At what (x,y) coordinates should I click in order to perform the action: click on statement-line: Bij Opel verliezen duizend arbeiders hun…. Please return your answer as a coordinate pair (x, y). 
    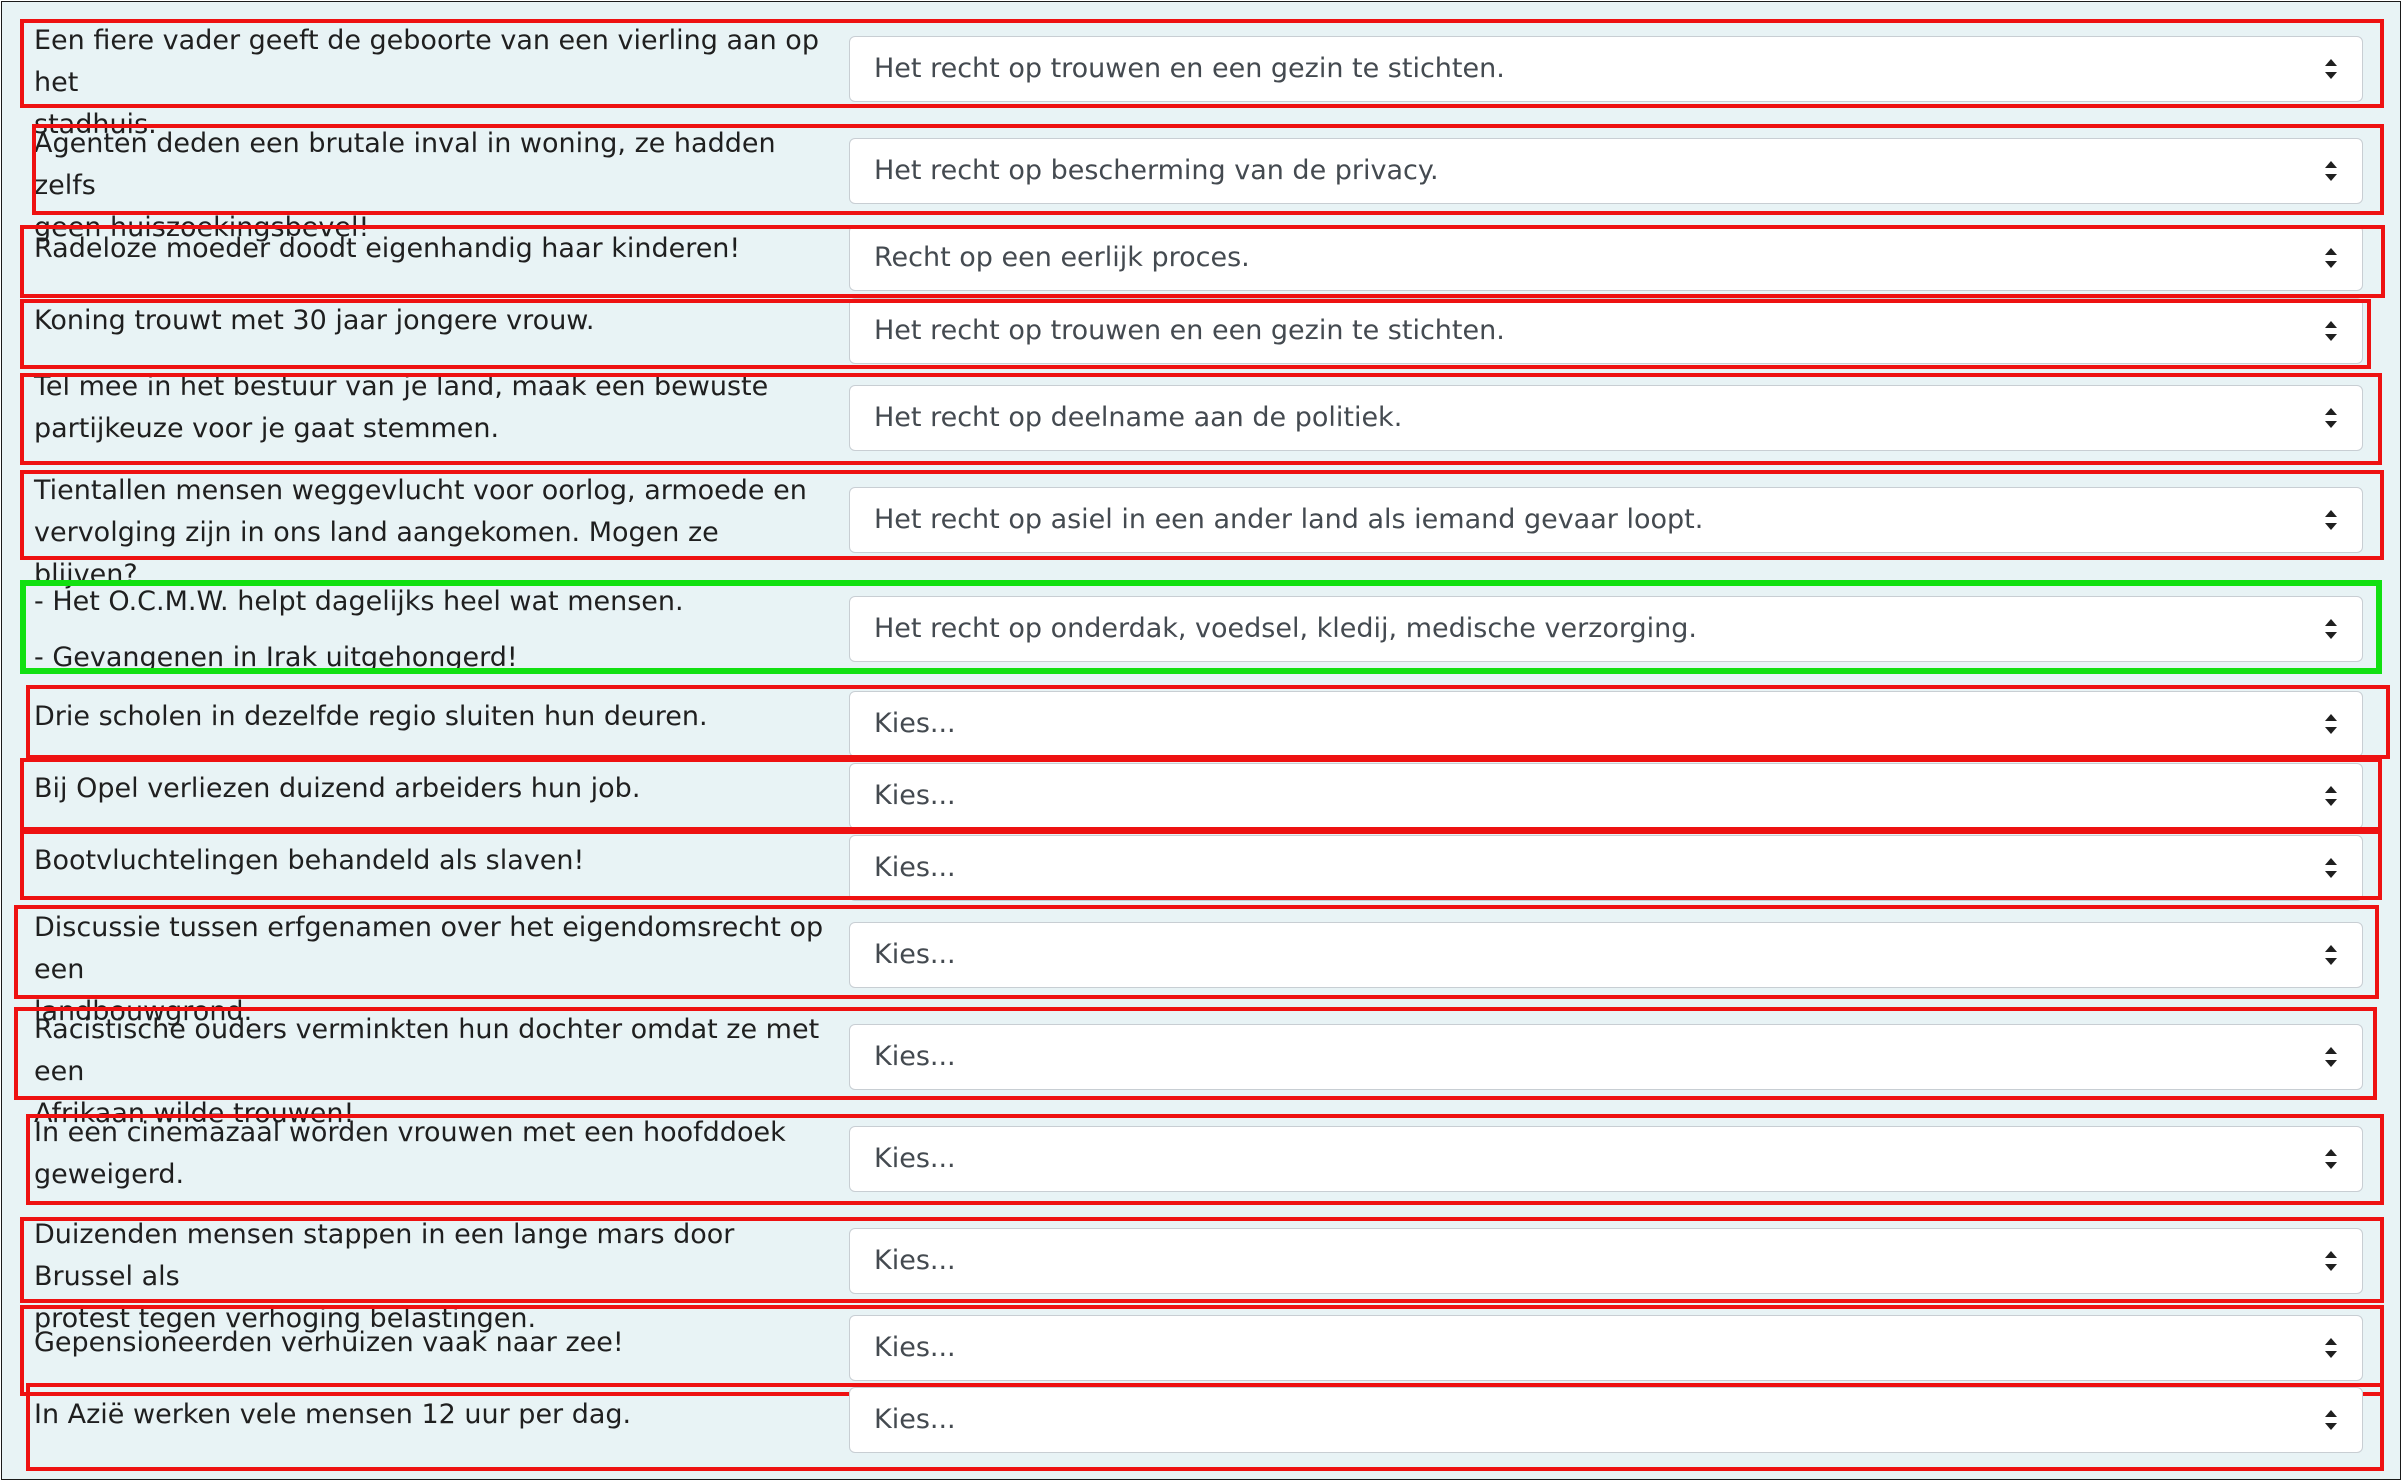
    Looking at the image, I should click on (337, 788).